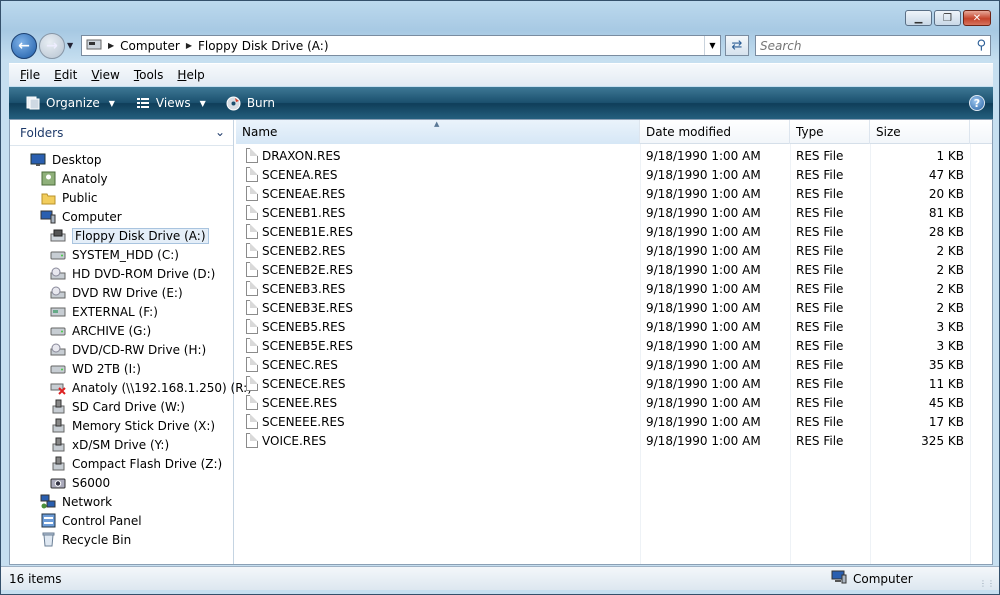 The height and width of the screenshot is (595, 1000). Describe the element at coordinates (121, 216) in the screenshot. I see `tree-item: Computer` at that location.